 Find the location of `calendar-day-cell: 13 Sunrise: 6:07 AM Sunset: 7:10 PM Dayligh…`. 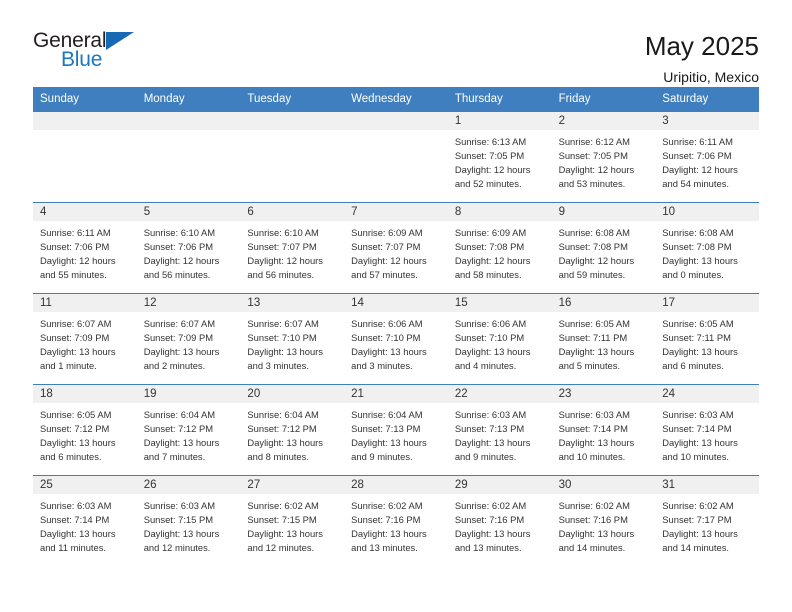

calendar-day-cell: 13 Sunrise: 6:07 AM Sunset: 7:10 PM Dayligh… is located at coordinates (292, 338).